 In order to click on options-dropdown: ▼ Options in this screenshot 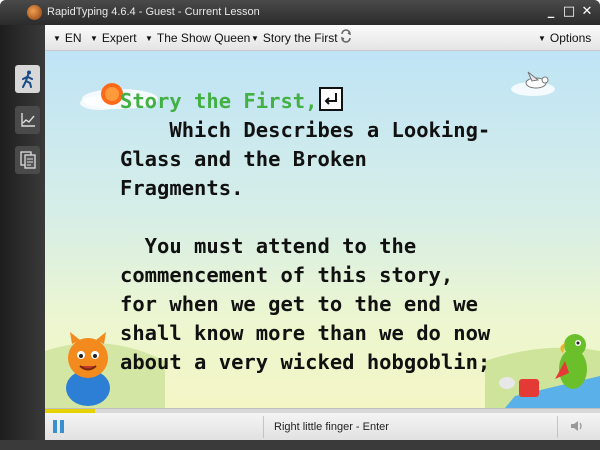, I will do `click(564, 38)`.